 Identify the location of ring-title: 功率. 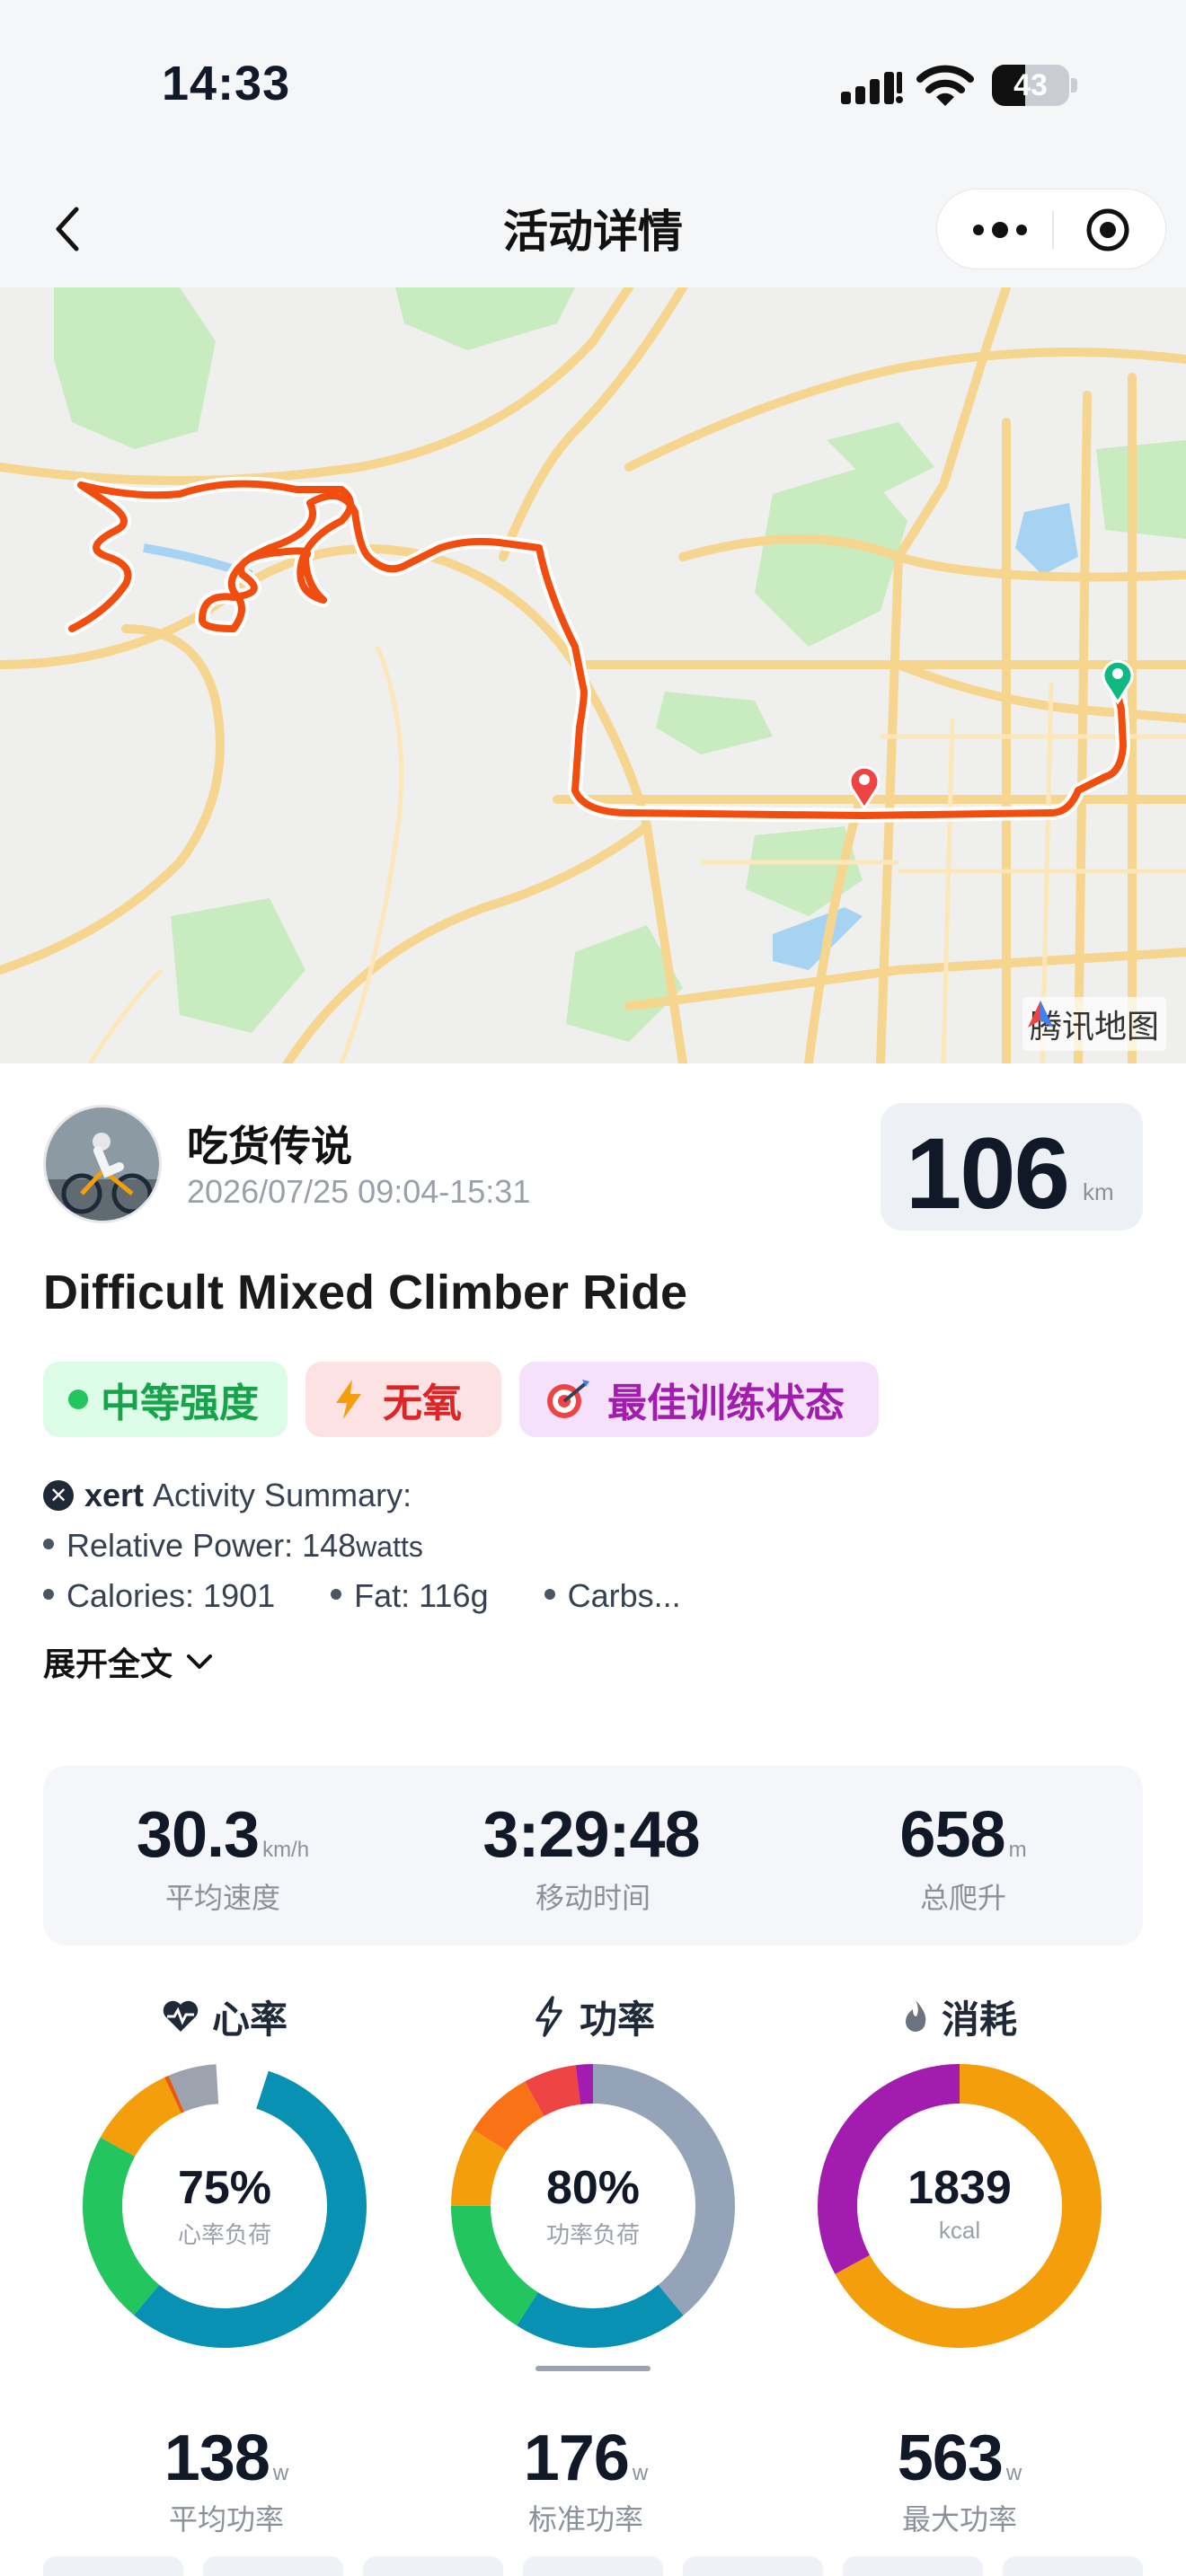
(617, 2019).